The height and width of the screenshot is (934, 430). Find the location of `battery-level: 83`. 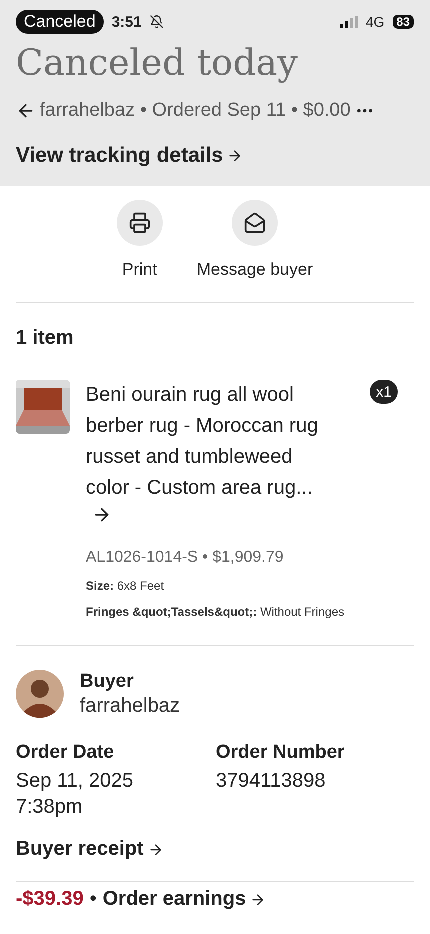

battery-level: 83 is located at coordinates (403, 22).